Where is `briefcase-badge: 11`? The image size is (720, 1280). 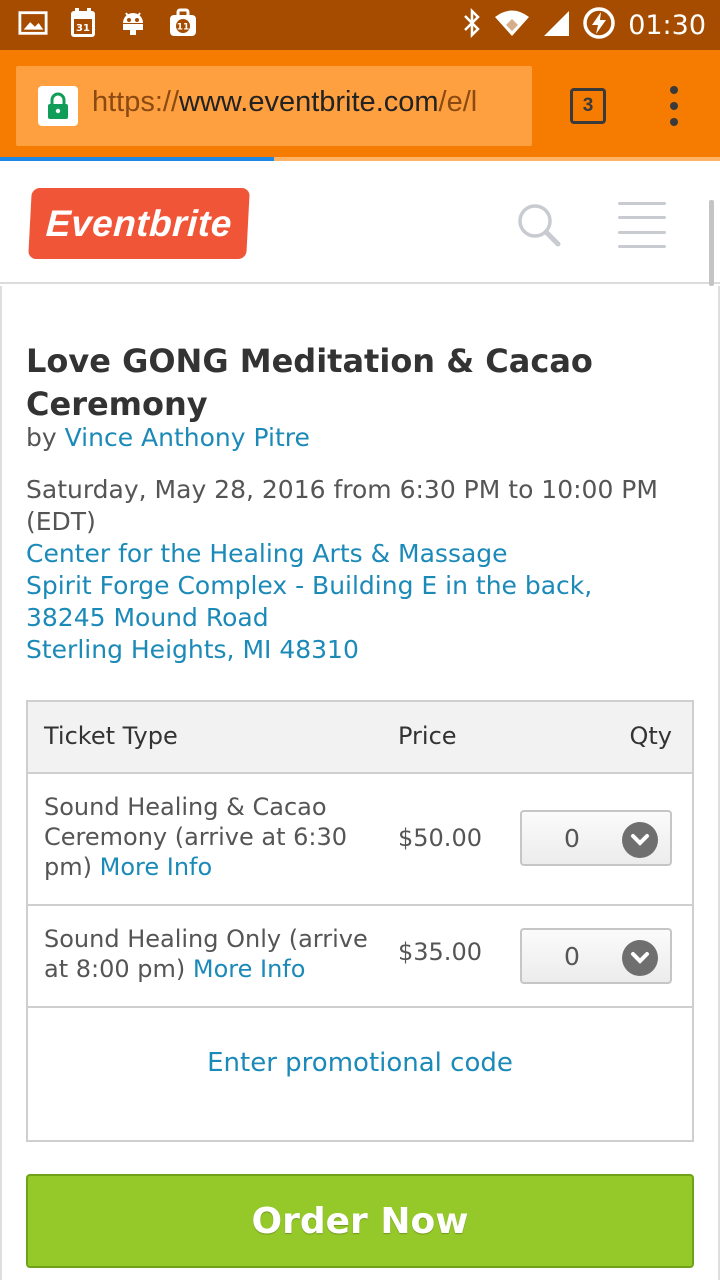
briefcase-badge: 11 is located at coordinates (183, 28).